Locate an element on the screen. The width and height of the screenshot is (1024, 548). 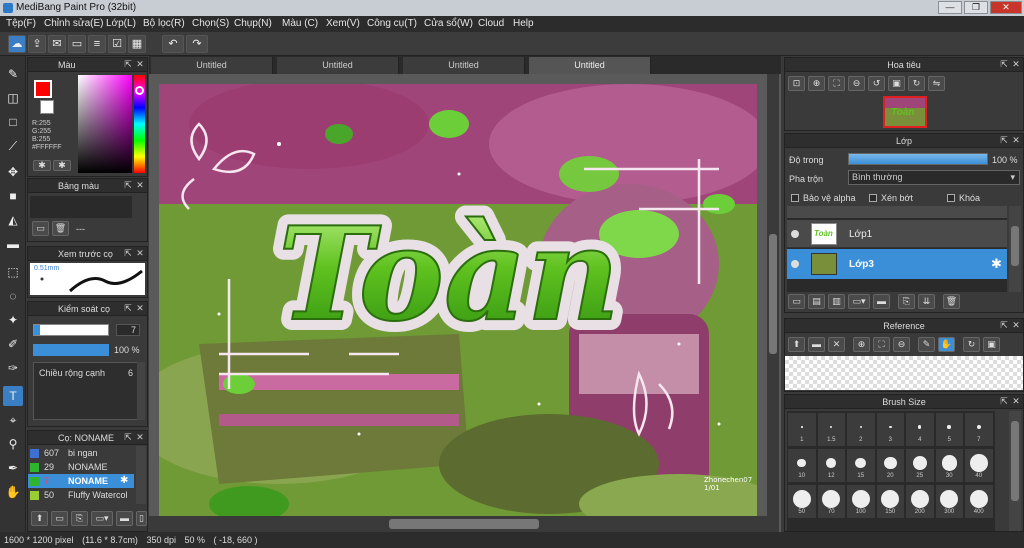
list-item: 50 Fluffy Watercol is located at coordinates (81, 495).